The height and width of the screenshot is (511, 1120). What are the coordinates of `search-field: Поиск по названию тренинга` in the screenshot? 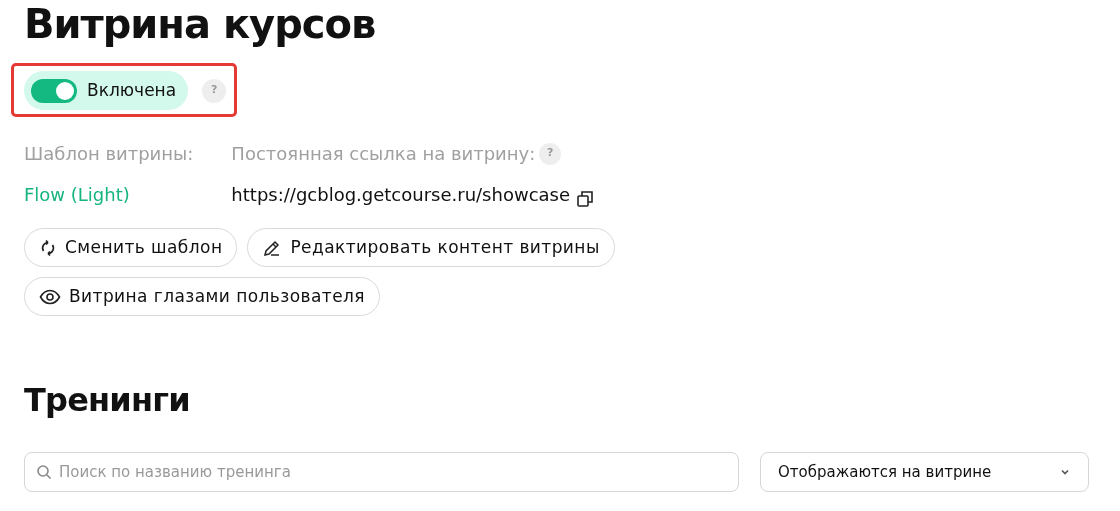 It's located at (381, 472).